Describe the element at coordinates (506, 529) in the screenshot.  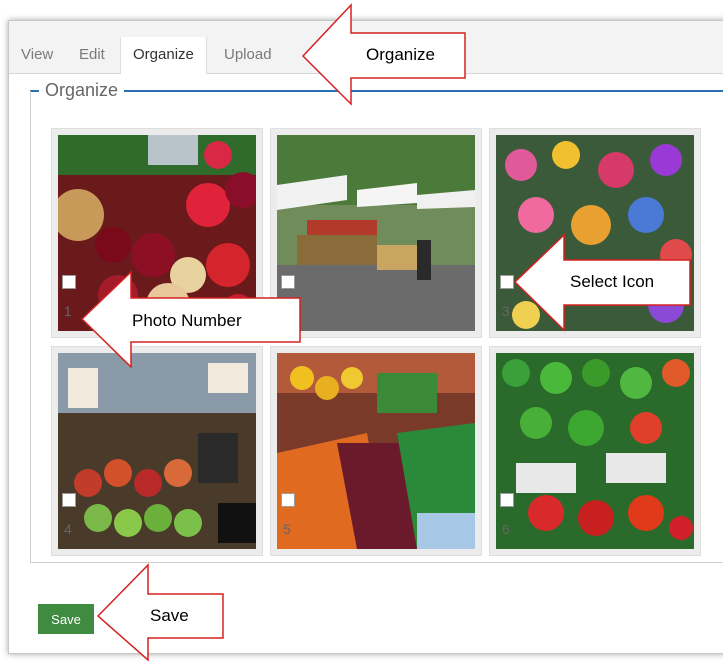
I see `photo-number-6: 6` at that location.